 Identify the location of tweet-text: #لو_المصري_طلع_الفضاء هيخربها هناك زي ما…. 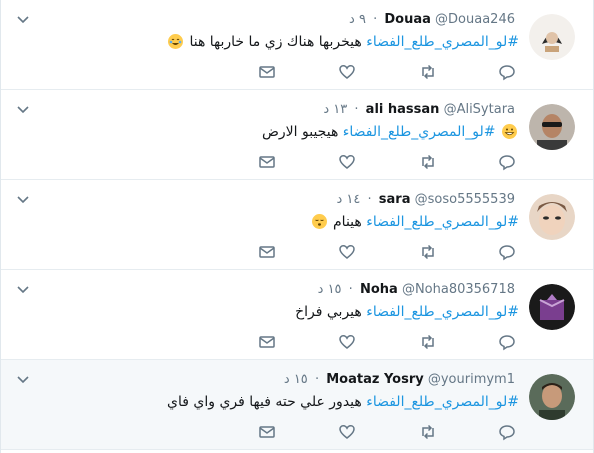
(280, 42).